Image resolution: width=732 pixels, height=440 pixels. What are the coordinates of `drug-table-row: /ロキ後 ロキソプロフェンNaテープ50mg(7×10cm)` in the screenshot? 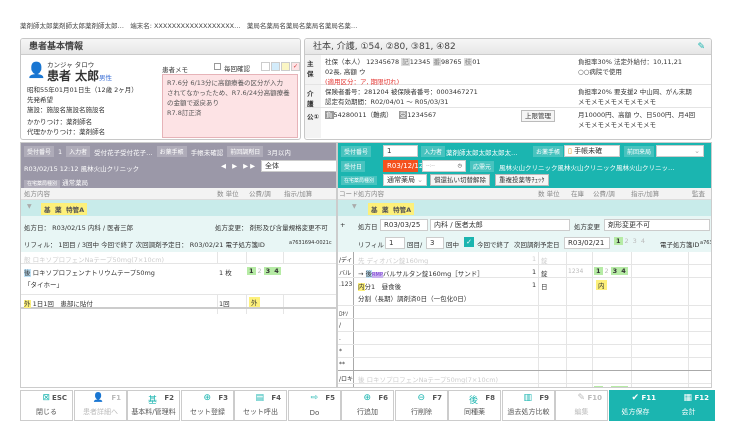 It's located at (524, 377).